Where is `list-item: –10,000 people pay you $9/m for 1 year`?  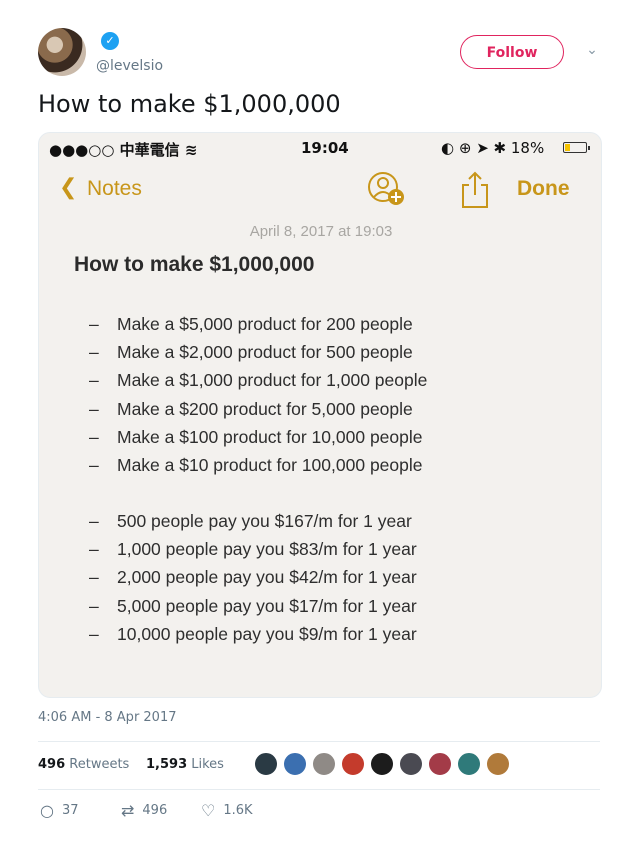 list-item: –10,000 people pay you $9/m for 1 year is located at coordinates (253, 633).